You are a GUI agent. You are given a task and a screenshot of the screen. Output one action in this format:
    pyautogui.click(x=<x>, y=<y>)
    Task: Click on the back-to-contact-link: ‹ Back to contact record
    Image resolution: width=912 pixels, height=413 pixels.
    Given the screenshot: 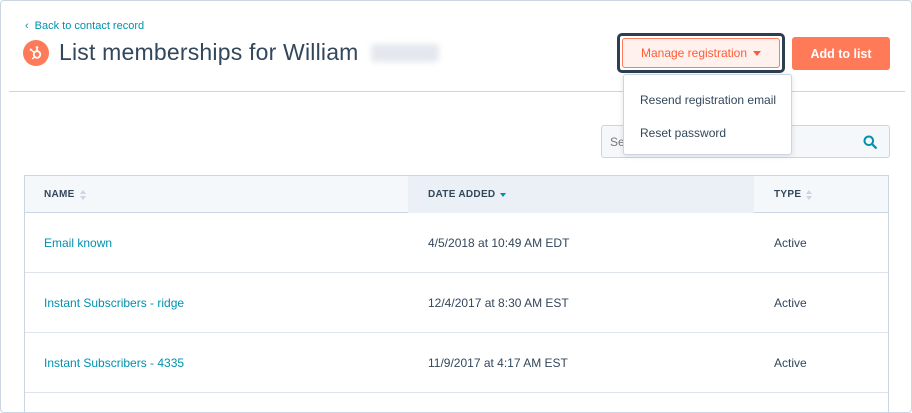 What is the action you would take?
    pyautogui.click(x=84, y=26)
    